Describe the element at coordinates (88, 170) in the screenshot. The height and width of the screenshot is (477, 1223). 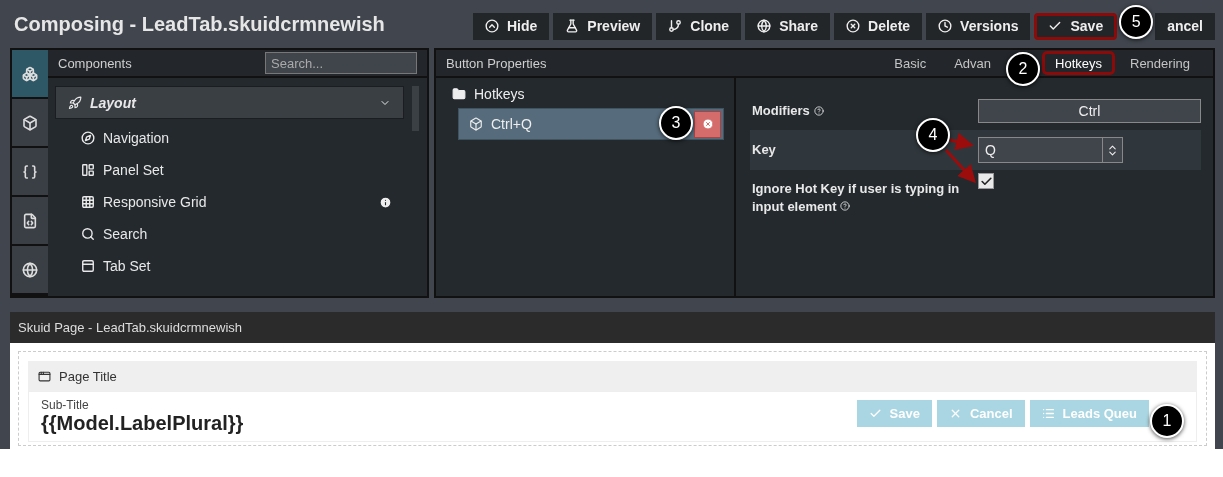
I see `panels-icon` at that location.